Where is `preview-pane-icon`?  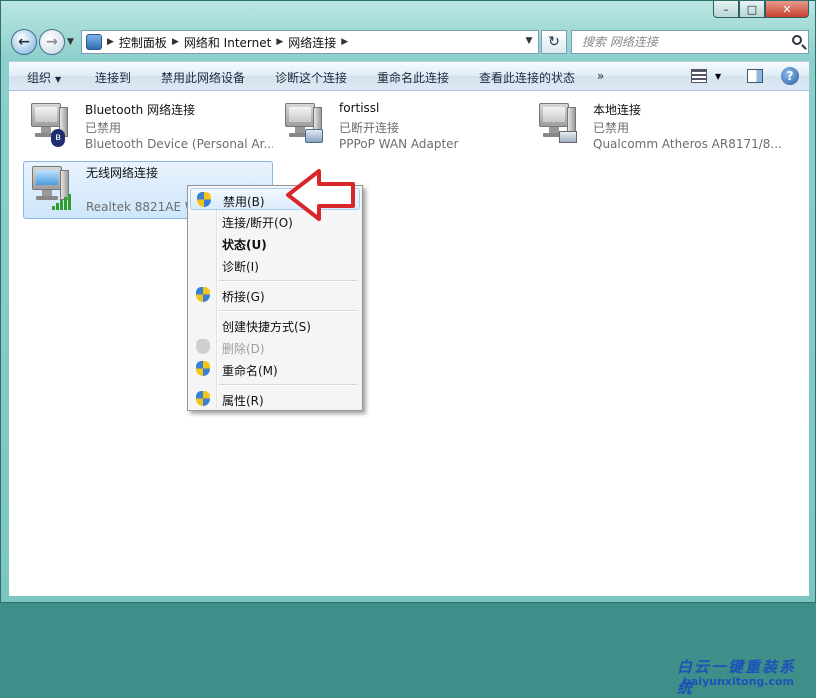
preview-pane-icon is located at coordinates (755, 76).